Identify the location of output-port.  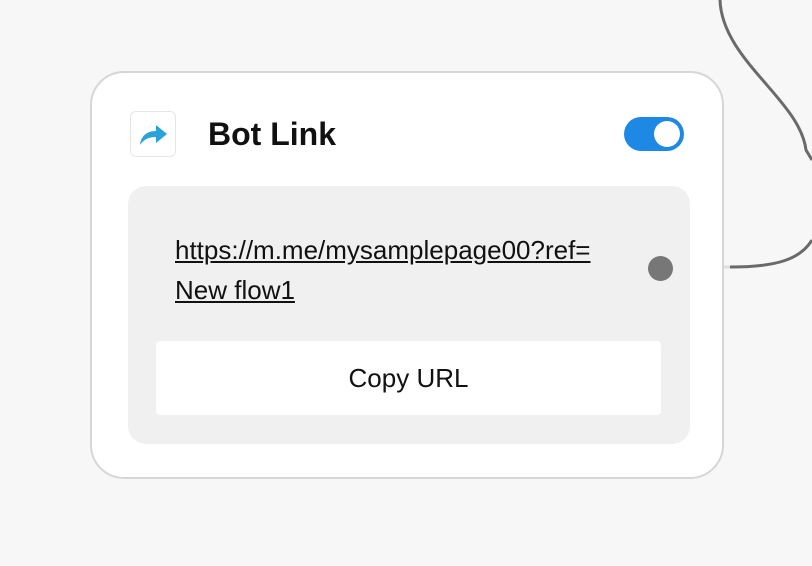
(660, 268).